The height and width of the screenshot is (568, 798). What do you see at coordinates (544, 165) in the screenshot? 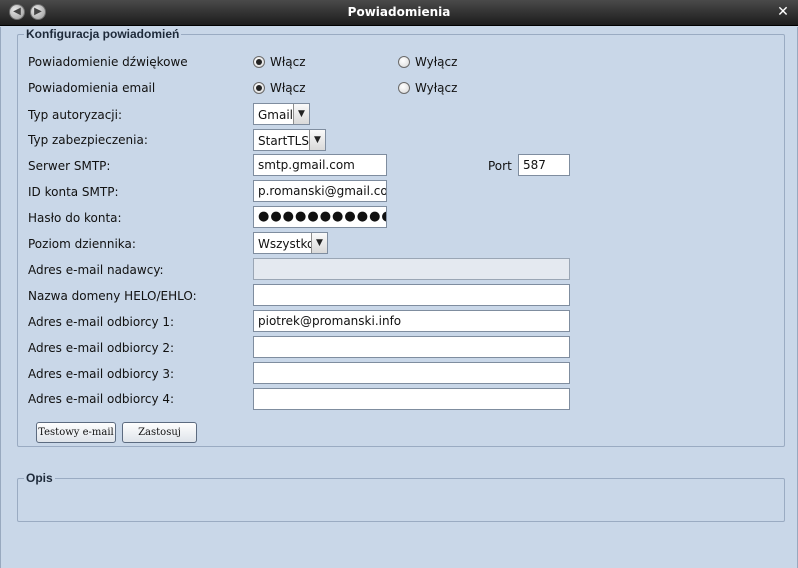
I see `port-input: 587` at bounding box center [544, 165].